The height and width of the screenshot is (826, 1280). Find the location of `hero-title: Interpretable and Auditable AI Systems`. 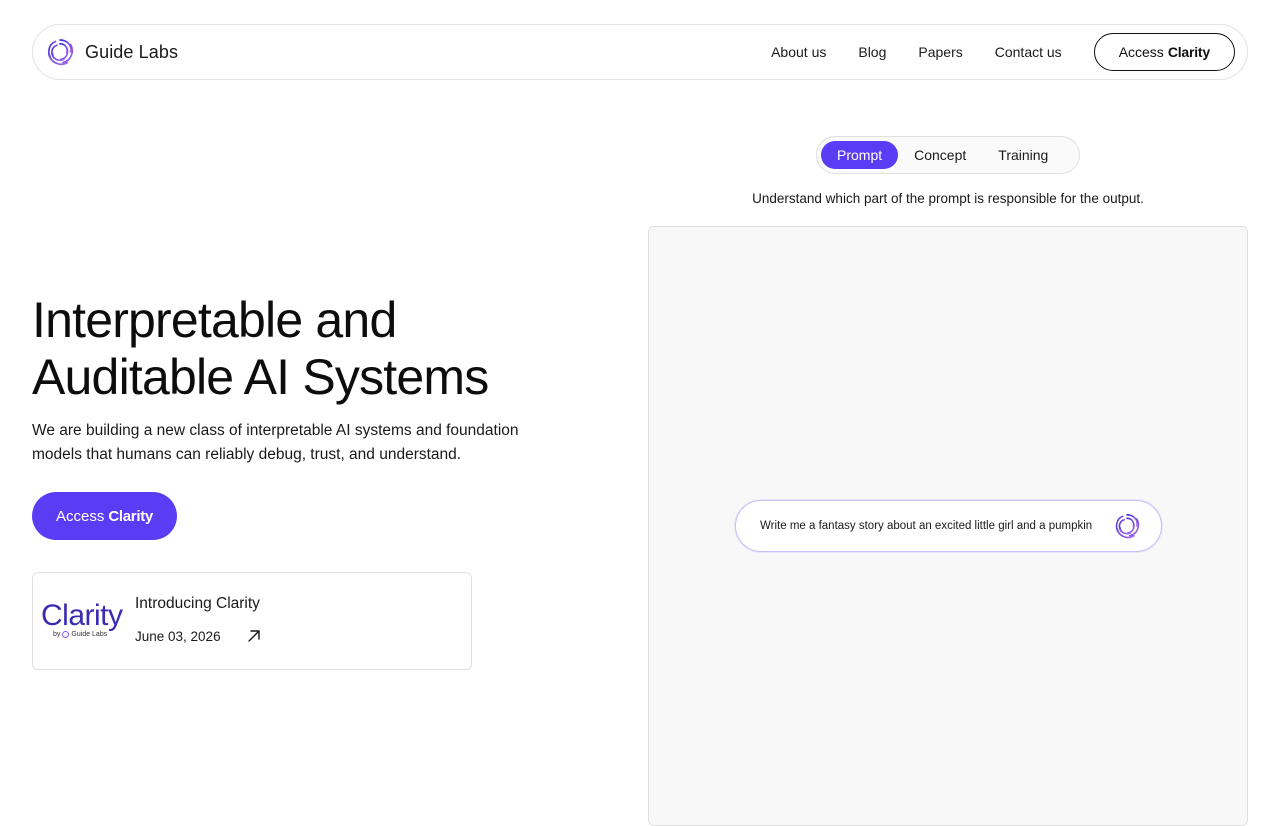

hero-title: Interpretable and Auditable AI Systems is located at coordinates (312, 349).